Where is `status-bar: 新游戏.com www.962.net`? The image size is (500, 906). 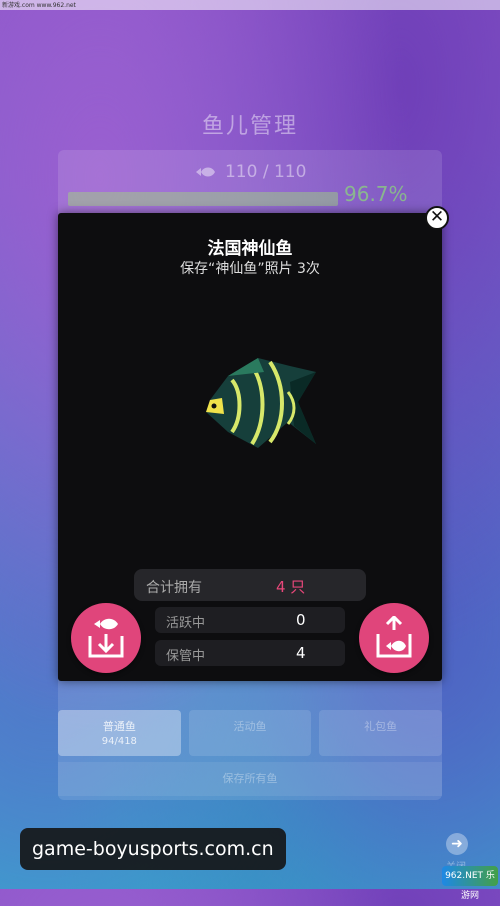 status-bar: 新游戏.com www.962.net is located at coordinates (250, 5).